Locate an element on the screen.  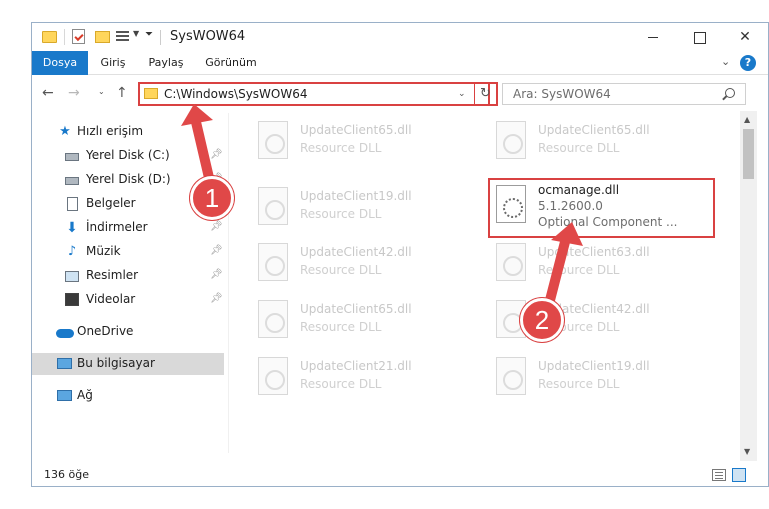
step-badge-1: 1 is located at coordinates (212, 198).